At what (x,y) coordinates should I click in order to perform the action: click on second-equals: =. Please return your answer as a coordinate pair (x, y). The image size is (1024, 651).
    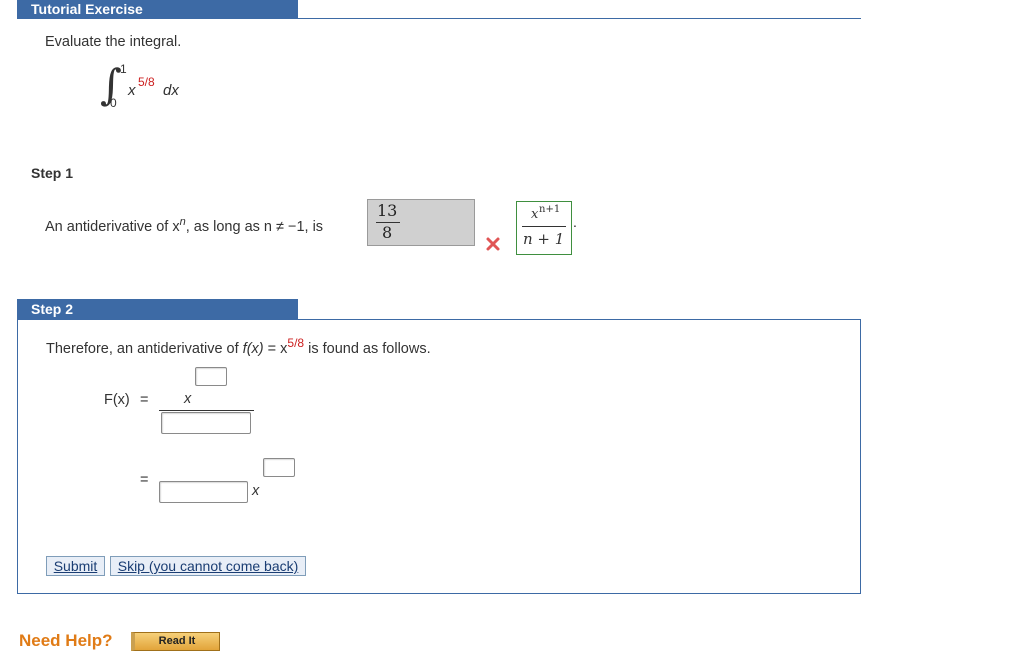
    Looking at the image, I should click on (144, 480).